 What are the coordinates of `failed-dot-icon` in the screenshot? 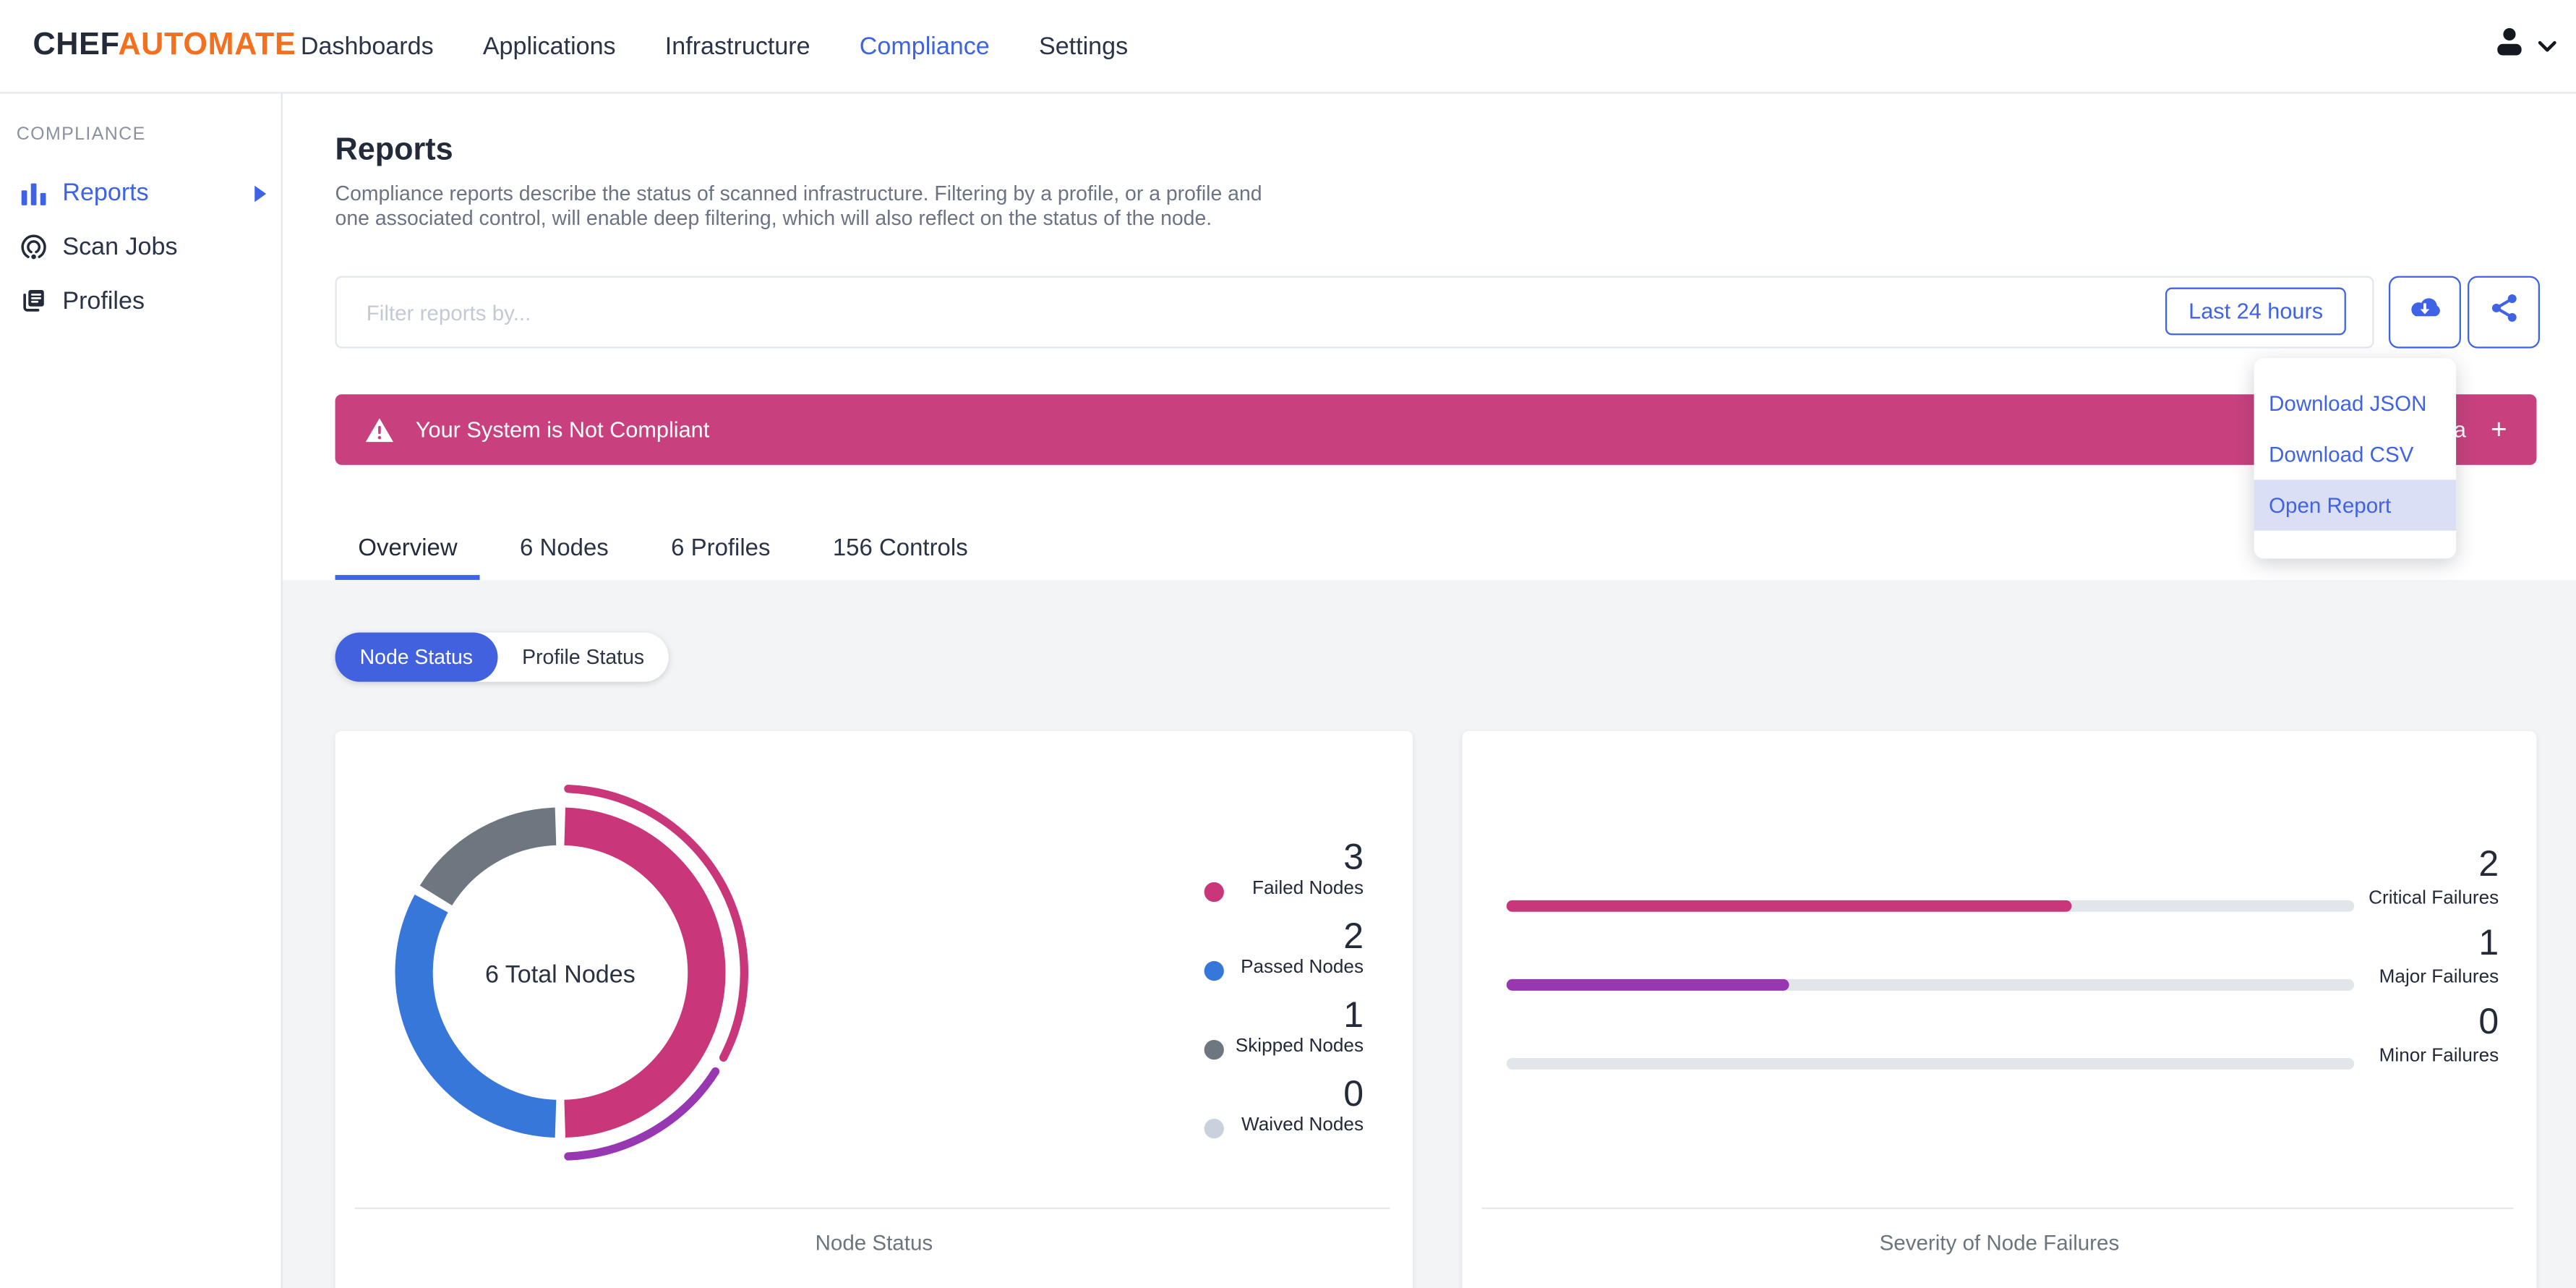 It's located at (1214, 892).